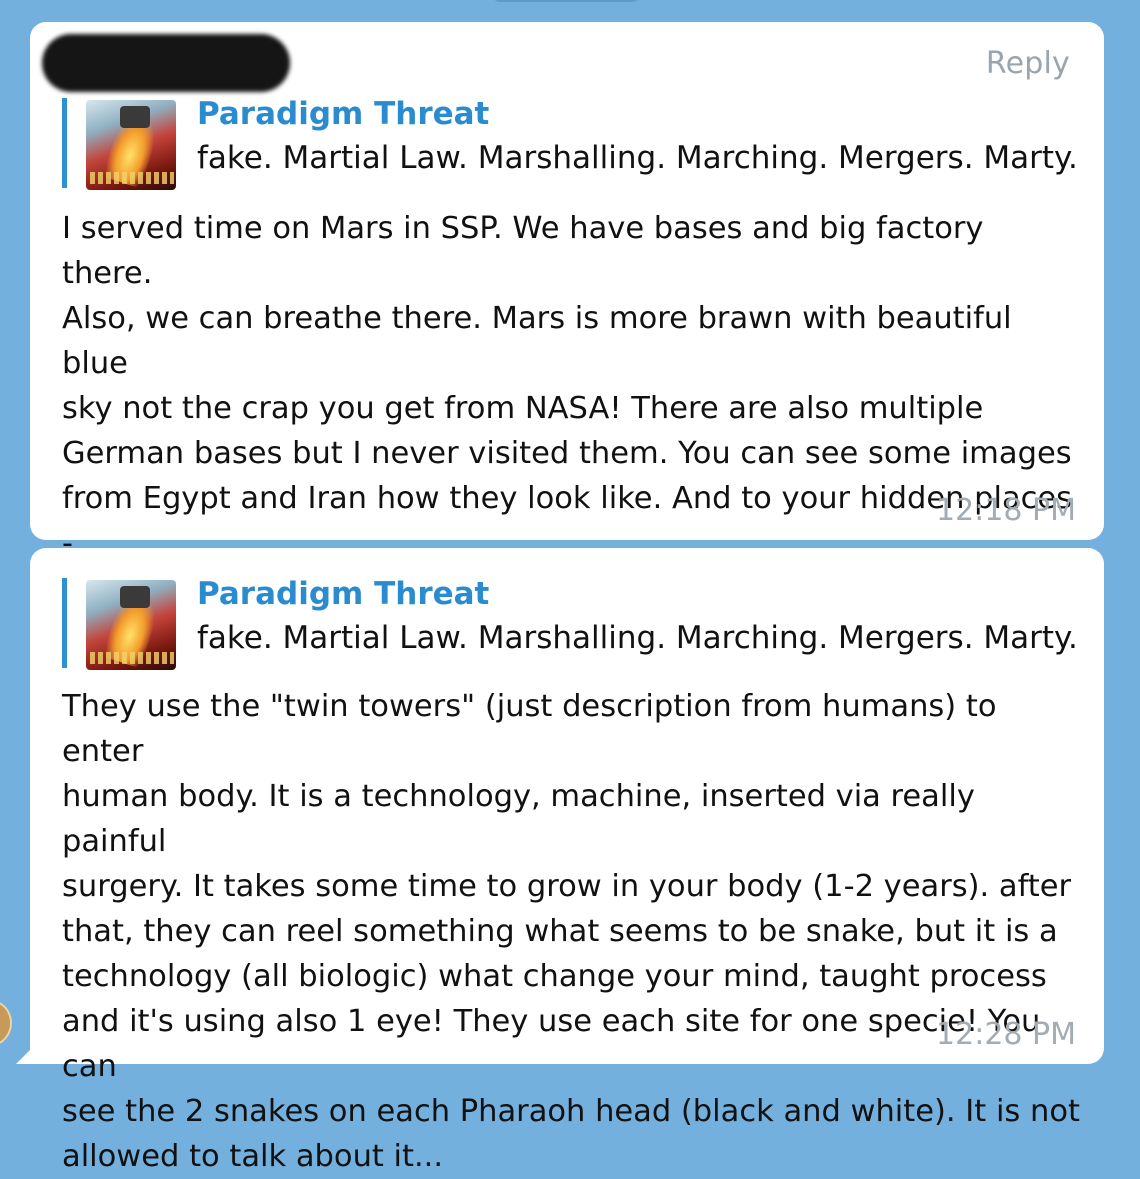  I want to click on reply-button: Reply, so click(1028, 63).